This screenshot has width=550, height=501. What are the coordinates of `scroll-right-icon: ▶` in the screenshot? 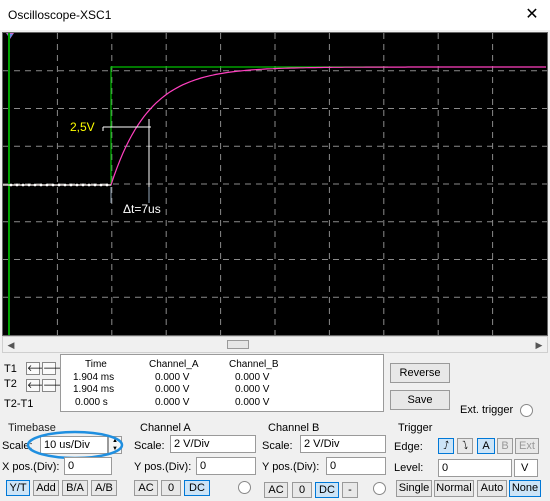 It's located at (539, 345).